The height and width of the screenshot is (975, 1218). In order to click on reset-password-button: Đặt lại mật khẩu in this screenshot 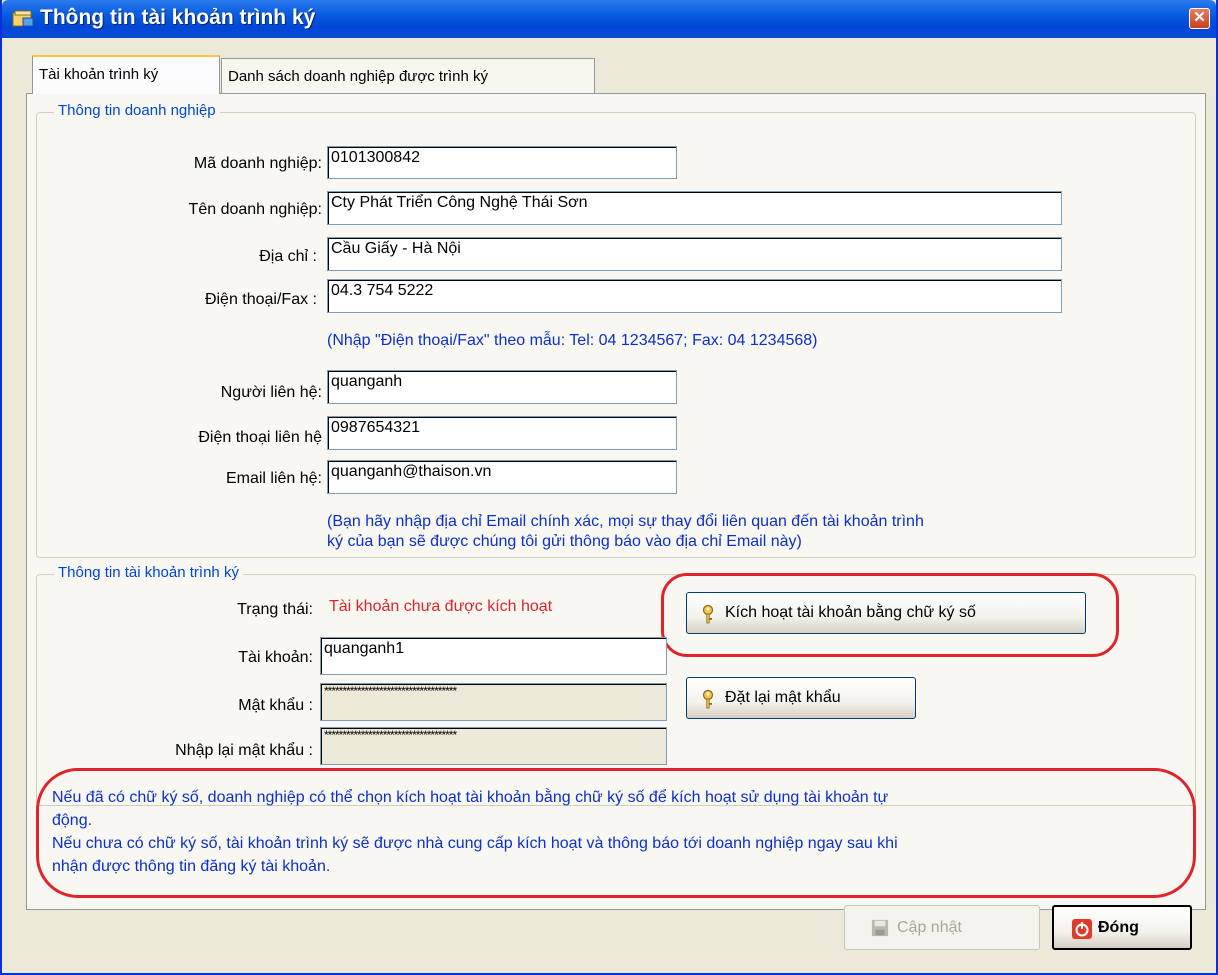, I will do `click(801, 698)`.